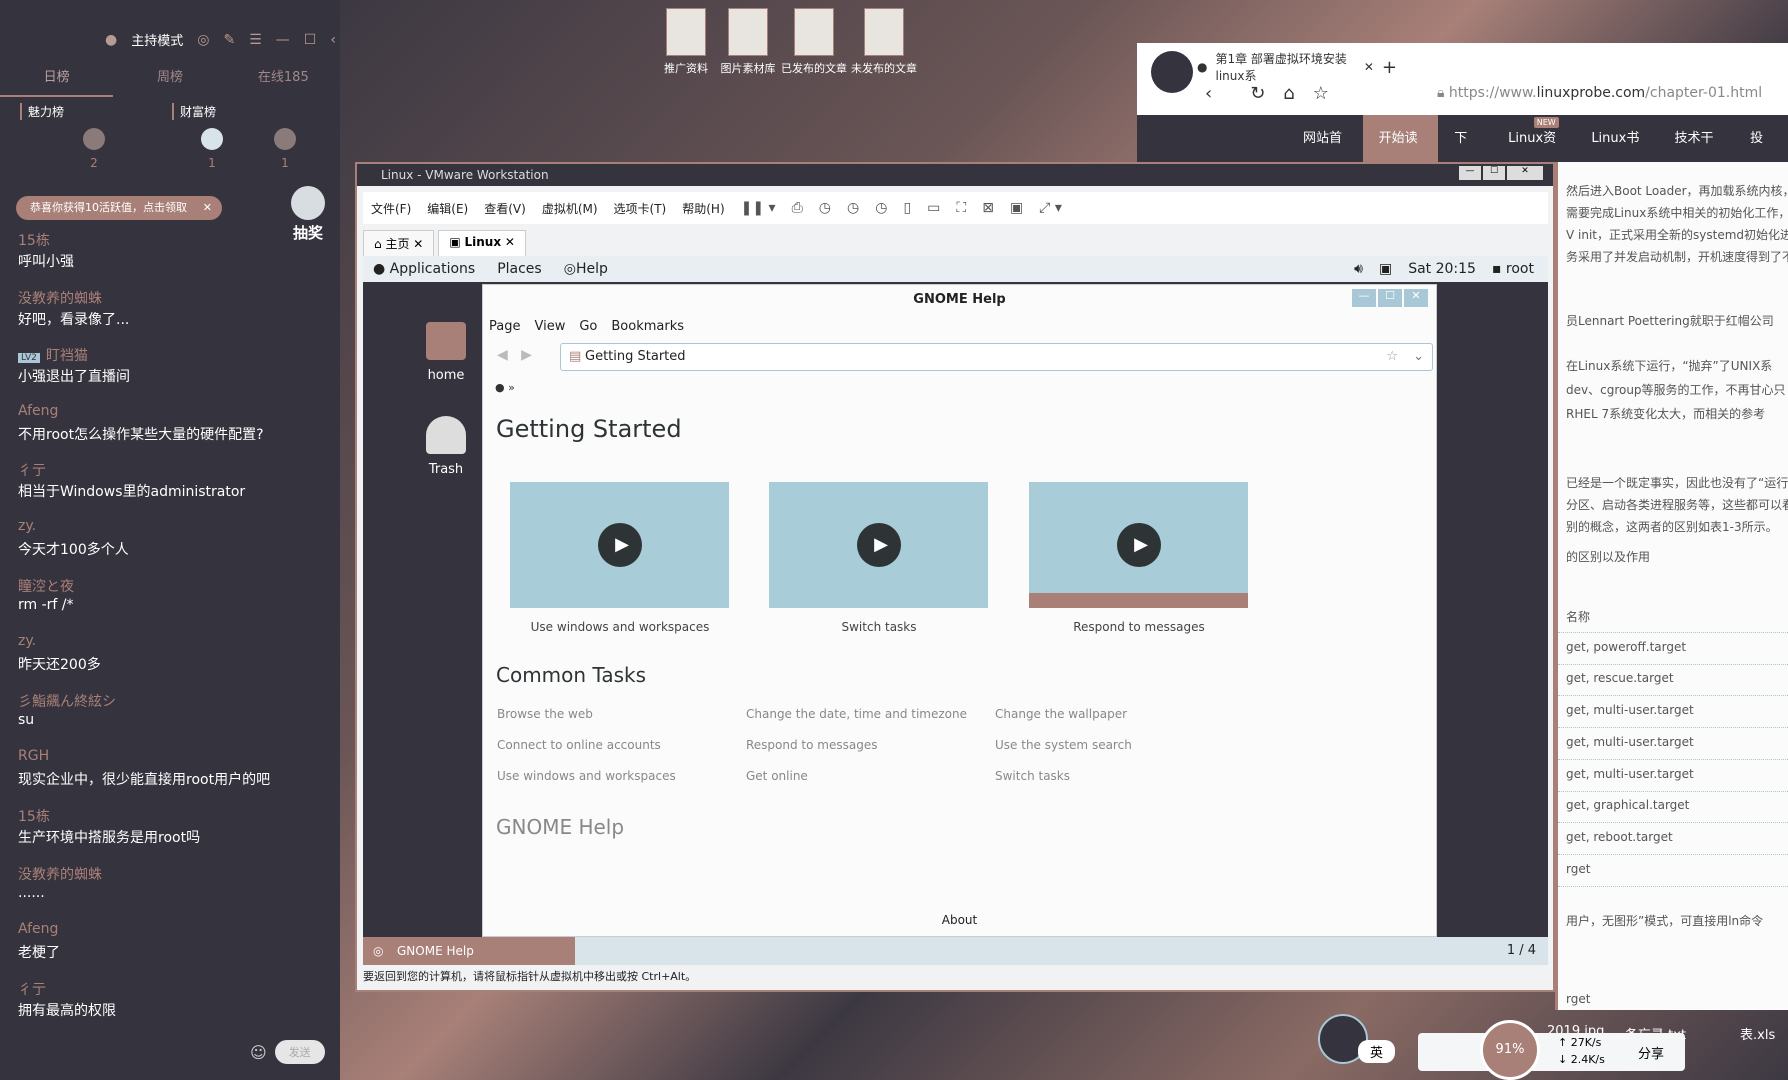 Image resolution: width=1788 pixels, height=1080 pixels. I want to click on video-card: ▶ Switch tasks, so click(879, 558).